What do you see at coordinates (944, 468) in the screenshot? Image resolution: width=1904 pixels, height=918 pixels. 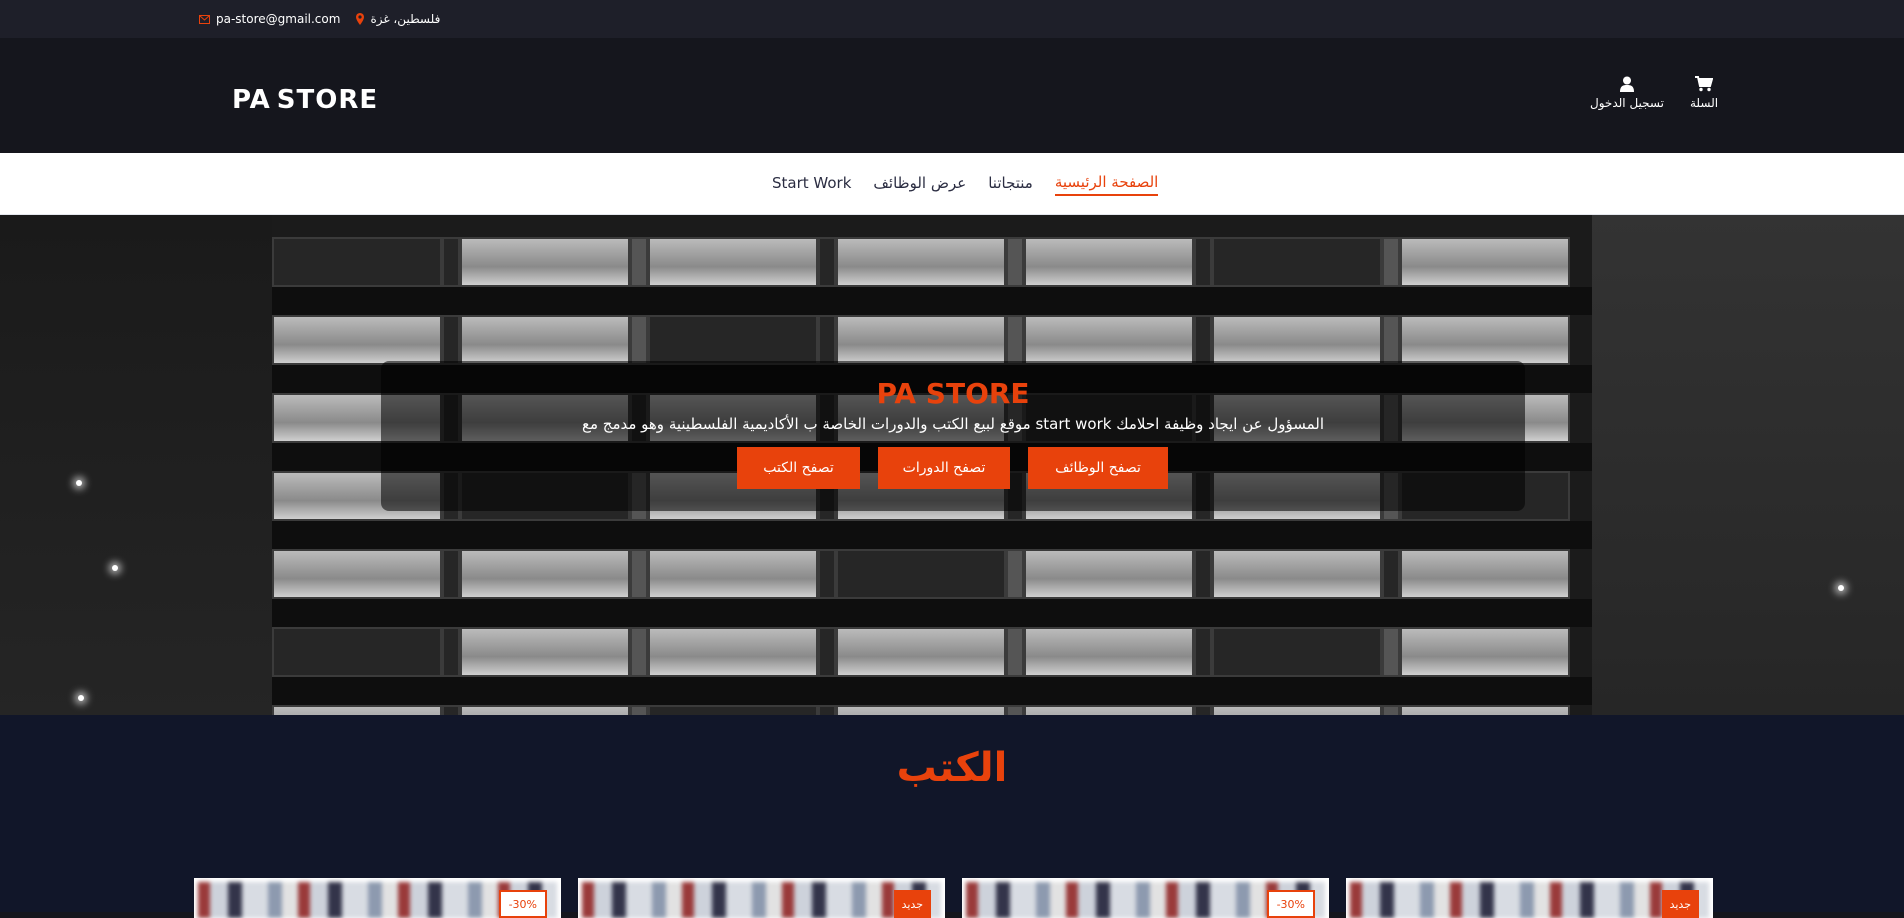 I see `browse-courses-button: تصفح الدورات` at bounding box center [944, 468].